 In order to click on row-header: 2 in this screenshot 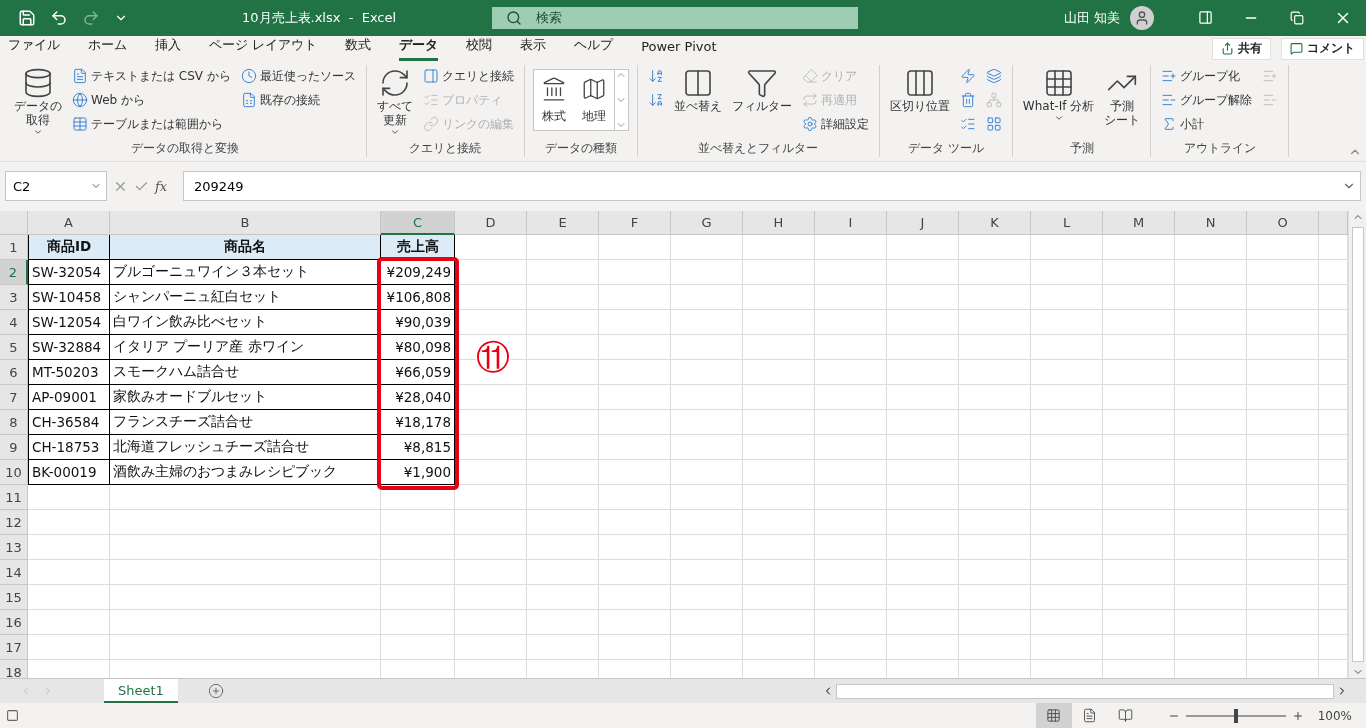, I will do `click(14, 273)`.